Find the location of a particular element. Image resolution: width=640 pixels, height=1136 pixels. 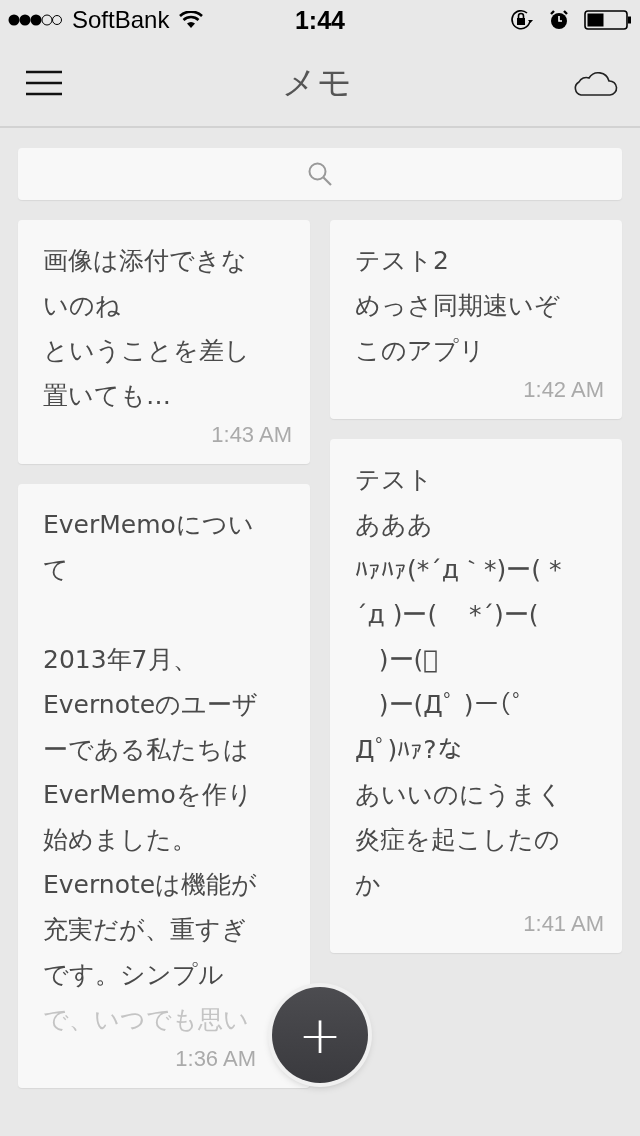

carrier-name: SoftBank is located at coordinates (121, 20).